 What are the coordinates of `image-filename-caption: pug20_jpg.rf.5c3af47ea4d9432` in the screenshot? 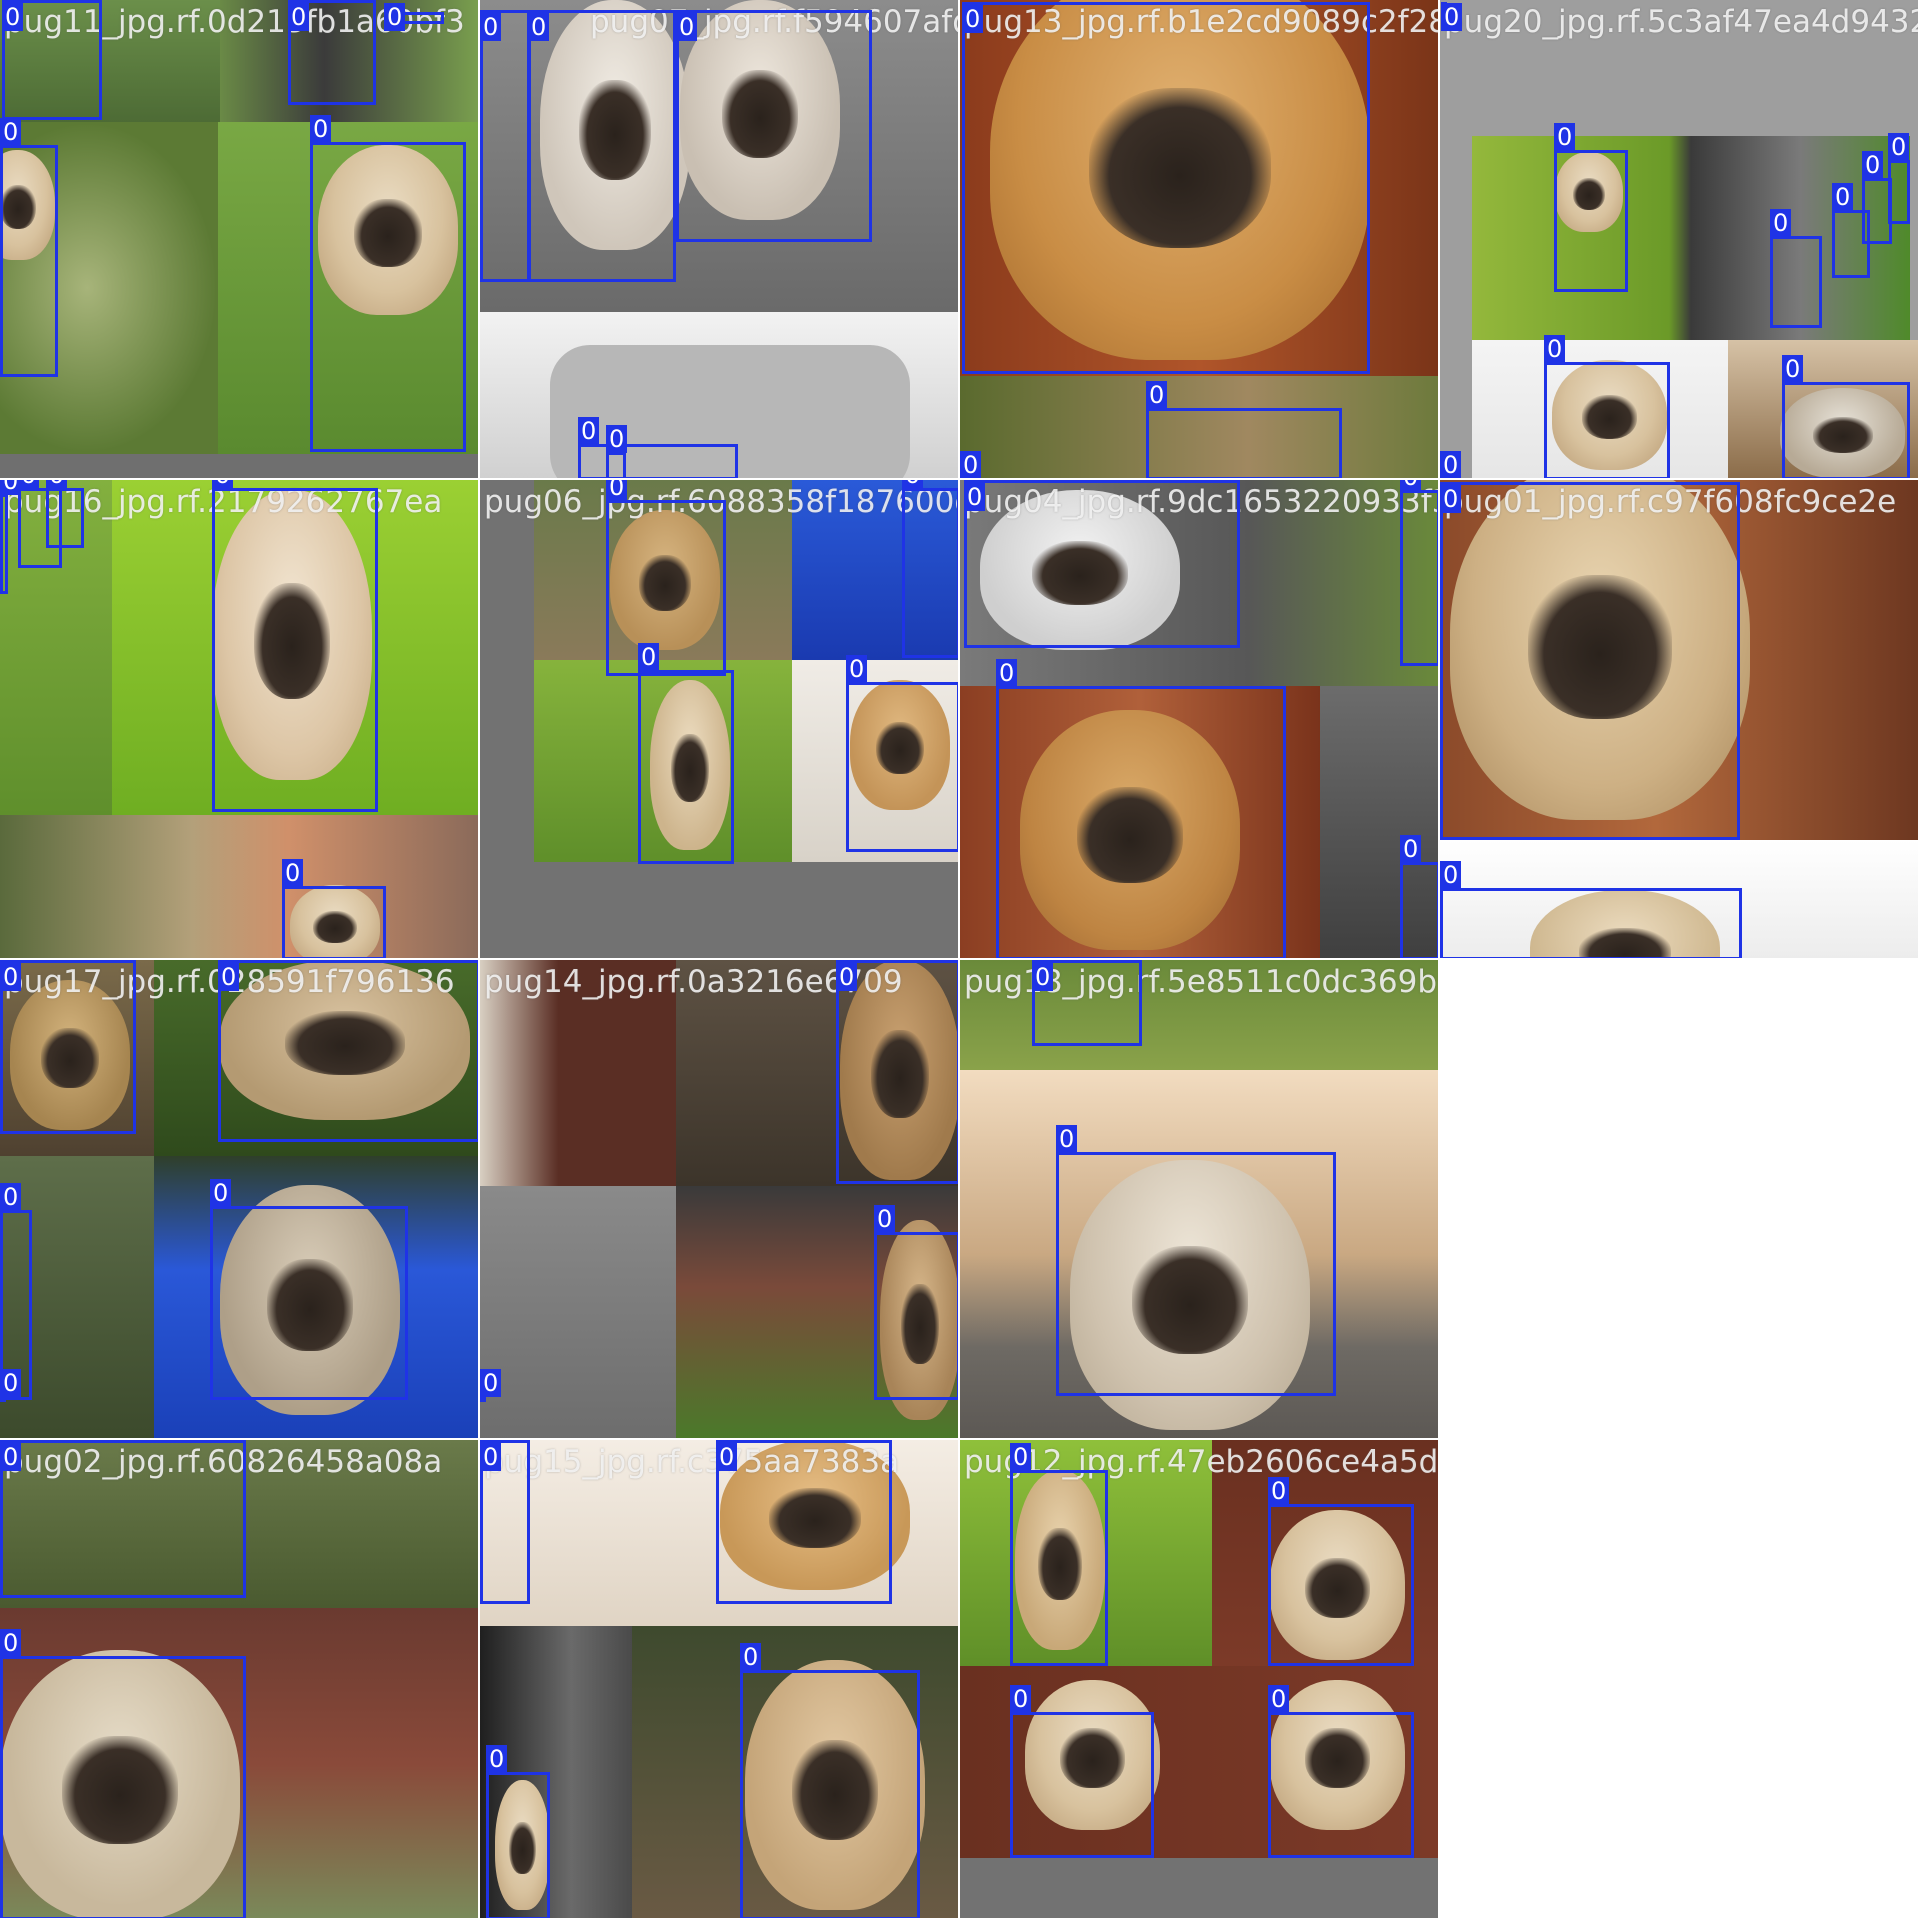 It's located at (1682, 22).